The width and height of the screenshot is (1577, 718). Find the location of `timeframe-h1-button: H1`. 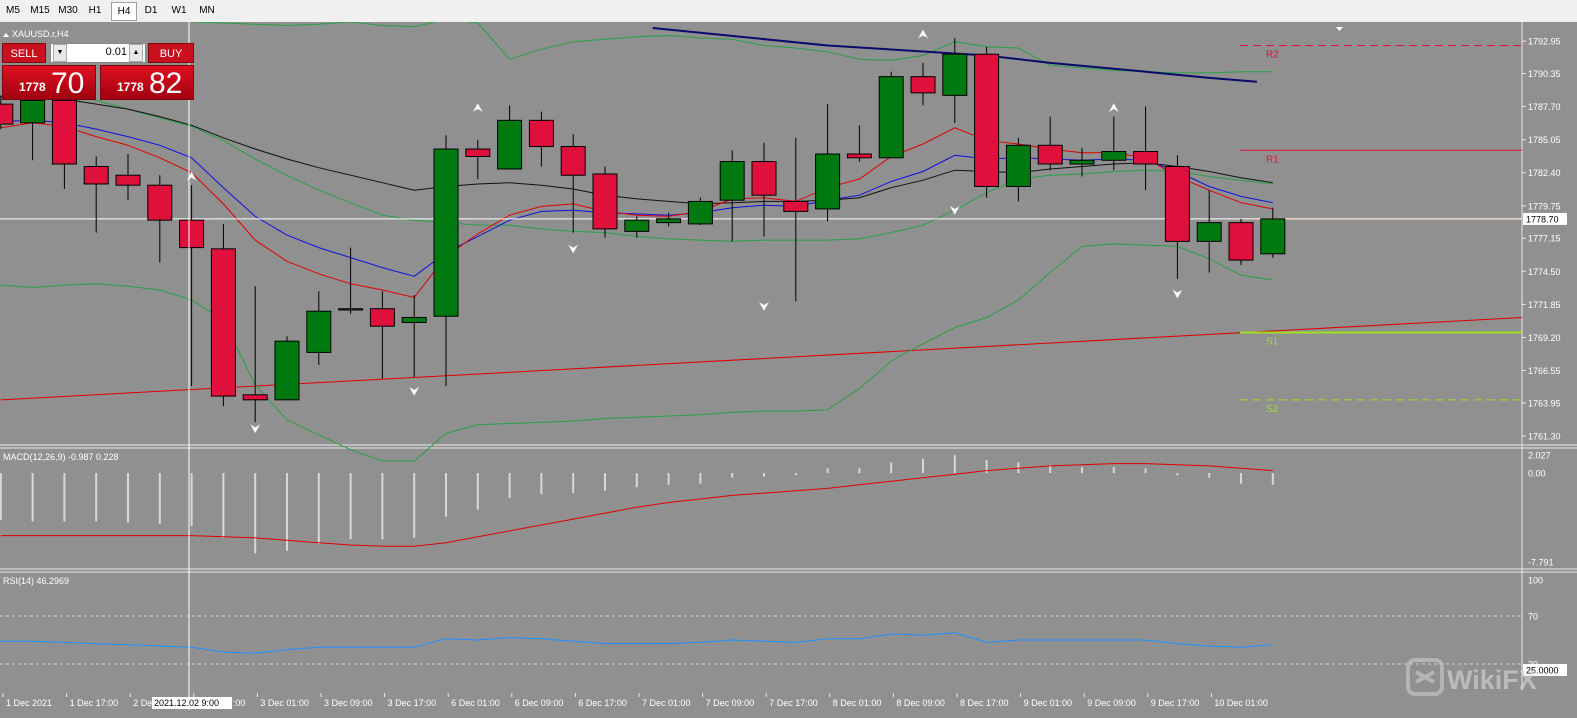

timeframe-h1-button: H1 is located at coordinates (95, 10).